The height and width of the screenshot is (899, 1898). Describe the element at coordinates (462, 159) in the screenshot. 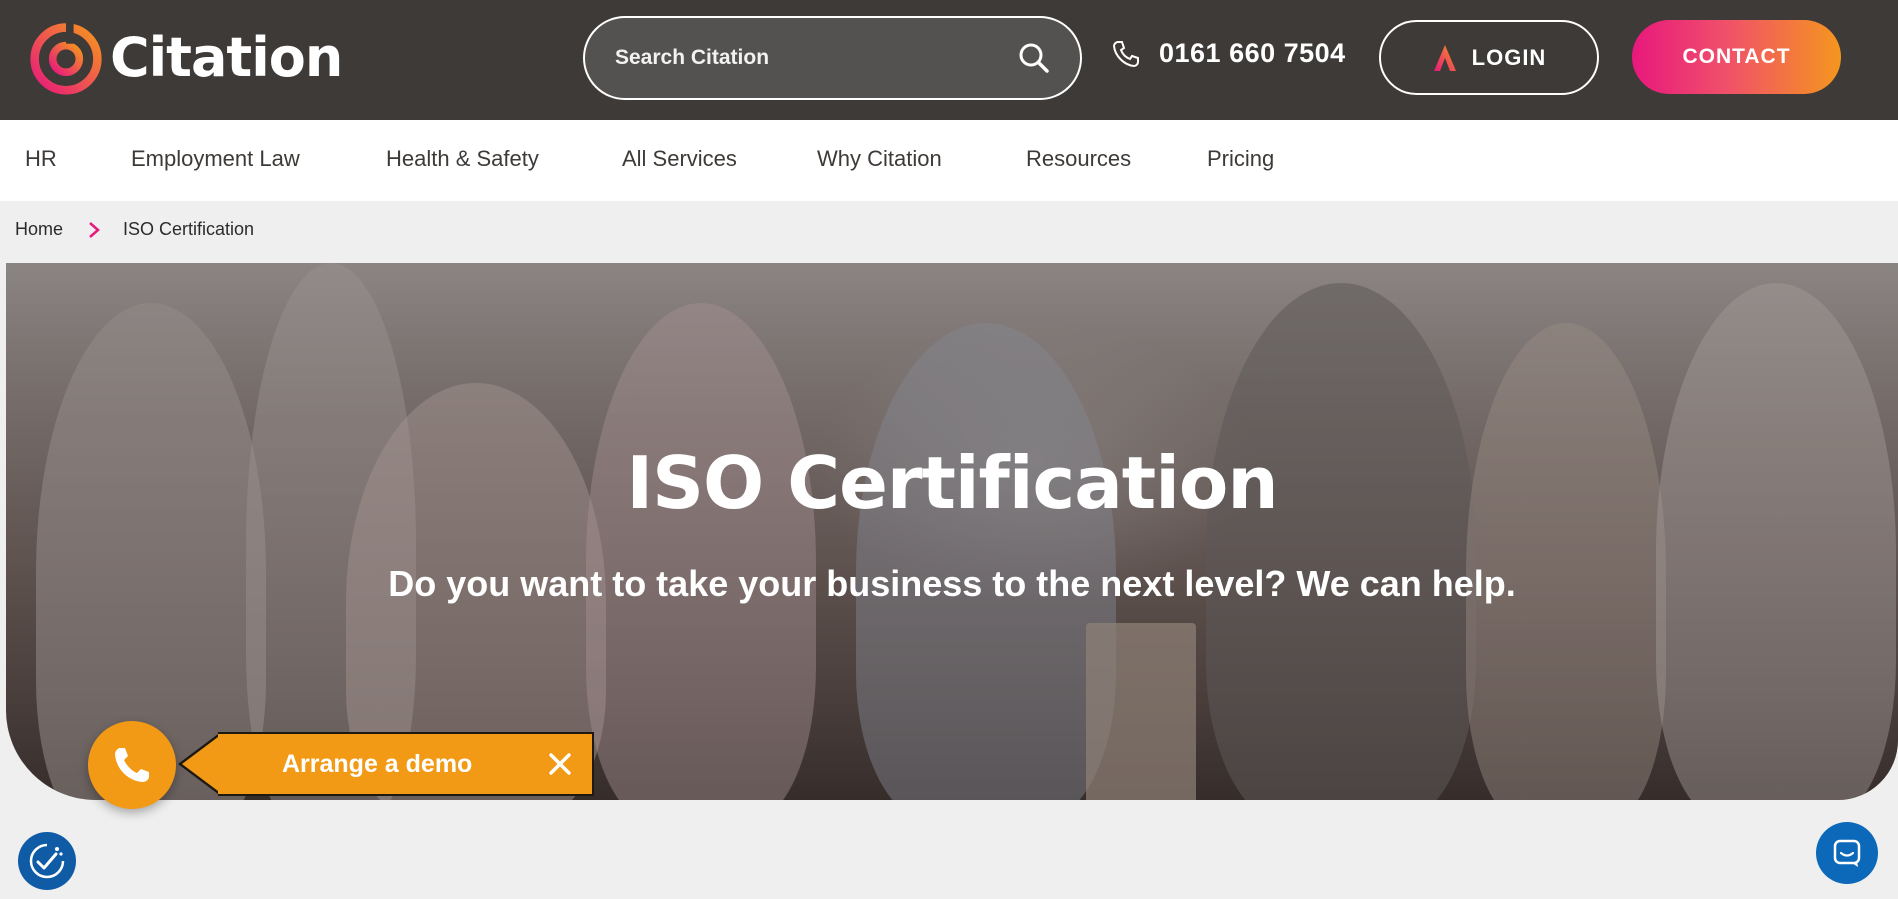

I see `nav-item-health-safety: Health & Safety` at that location.